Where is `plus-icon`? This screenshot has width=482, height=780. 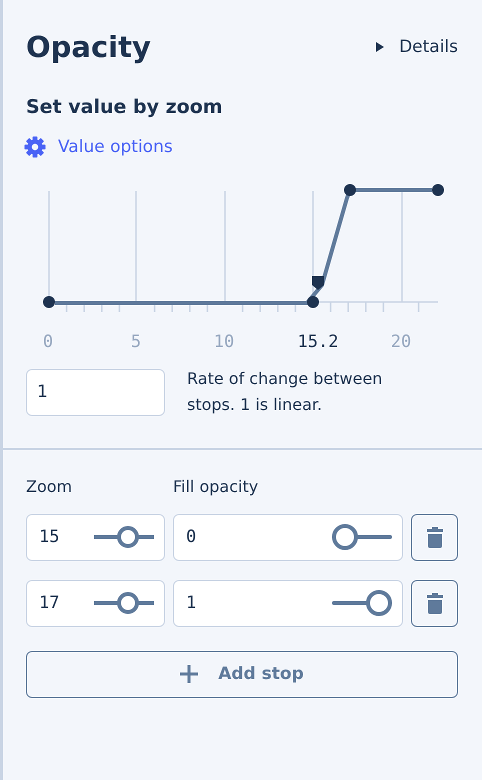 plus-icon is located at coordinates (189, 674).